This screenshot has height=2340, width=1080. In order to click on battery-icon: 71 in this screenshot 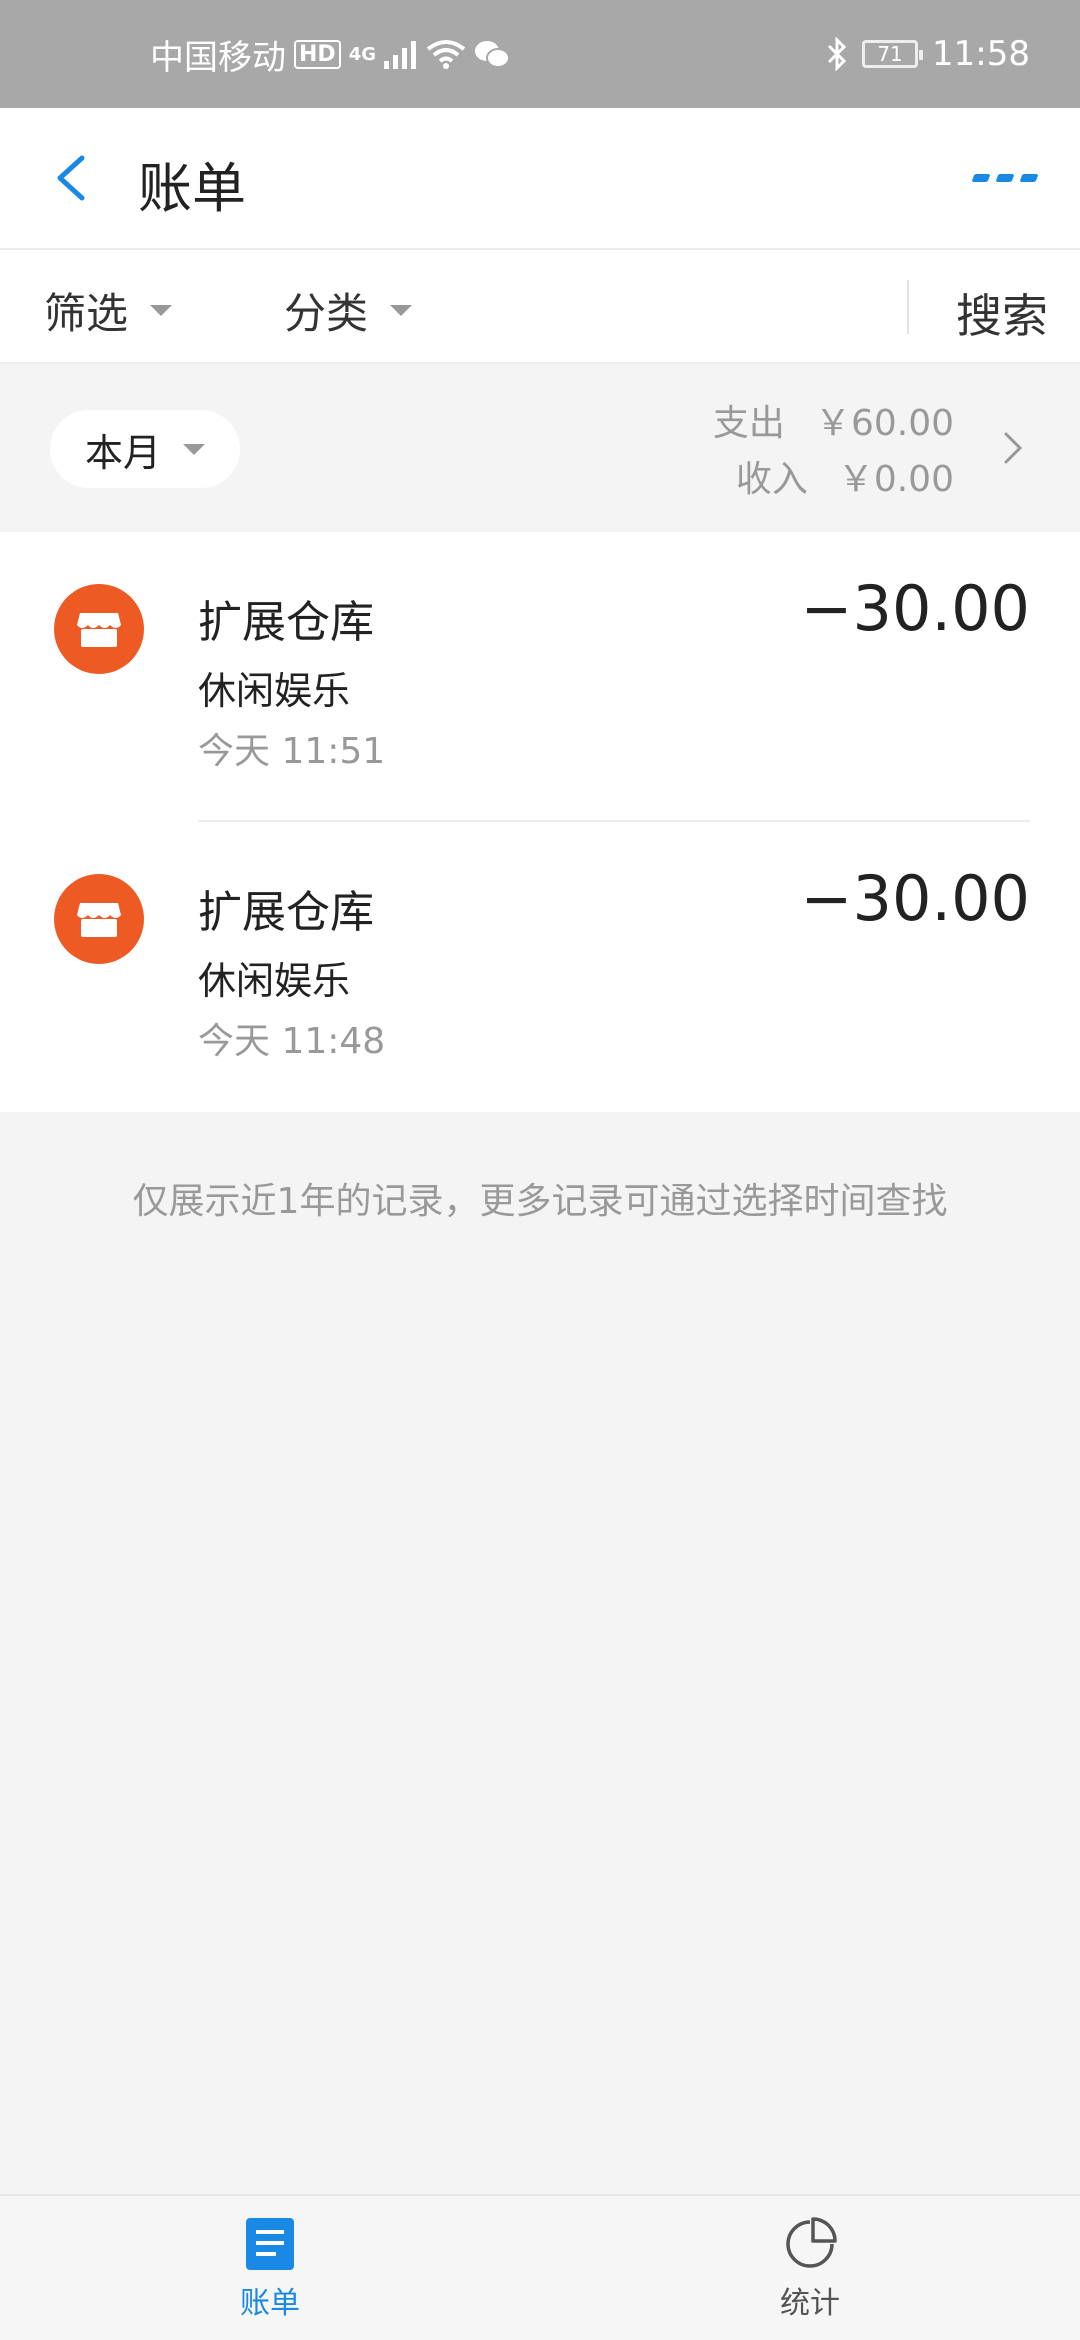, I will do `click(893, 54)`.